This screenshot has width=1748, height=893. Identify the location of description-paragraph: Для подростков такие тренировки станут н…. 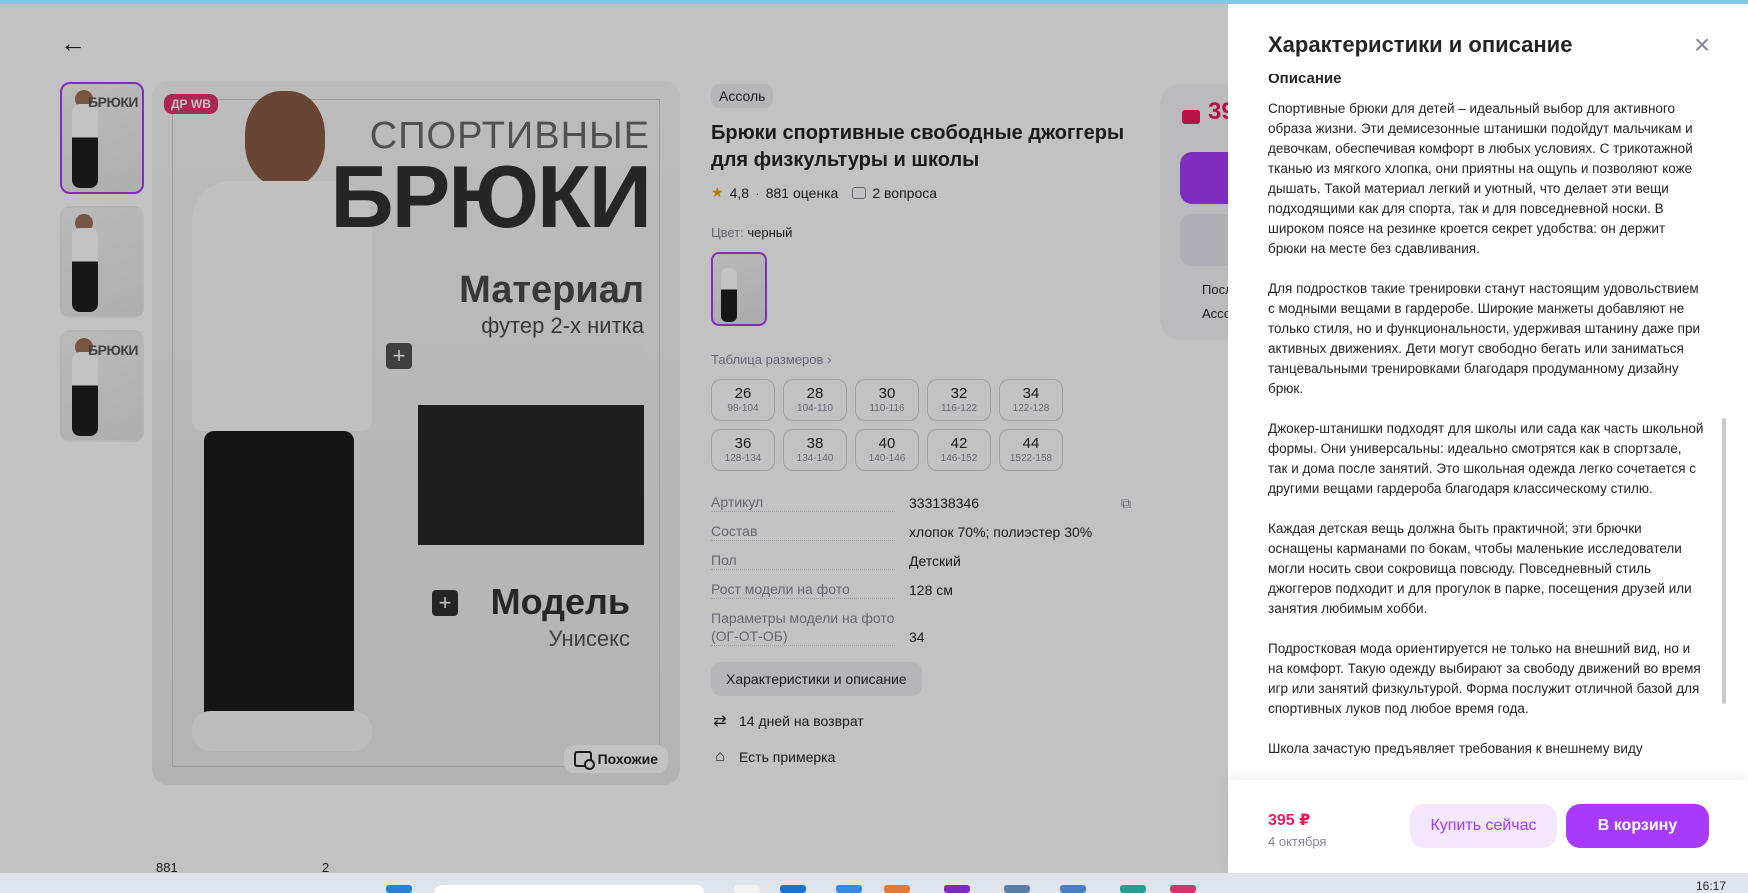
(1484, 338).